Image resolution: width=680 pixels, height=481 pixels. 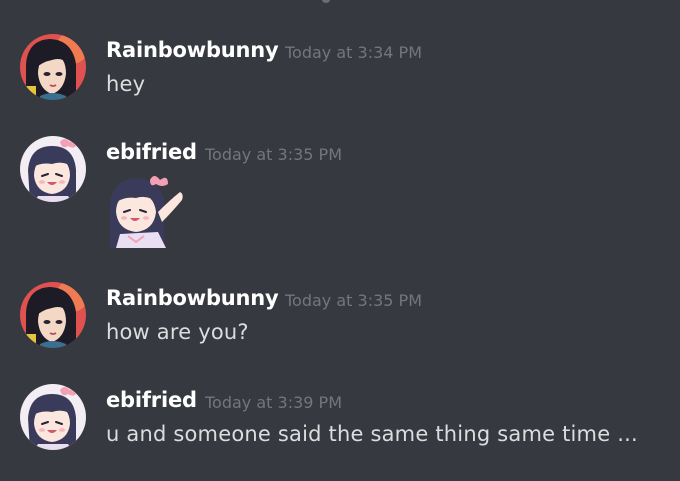 I want to click on timestamp: Today at 3:34 PM, so click(x=353, y=52).